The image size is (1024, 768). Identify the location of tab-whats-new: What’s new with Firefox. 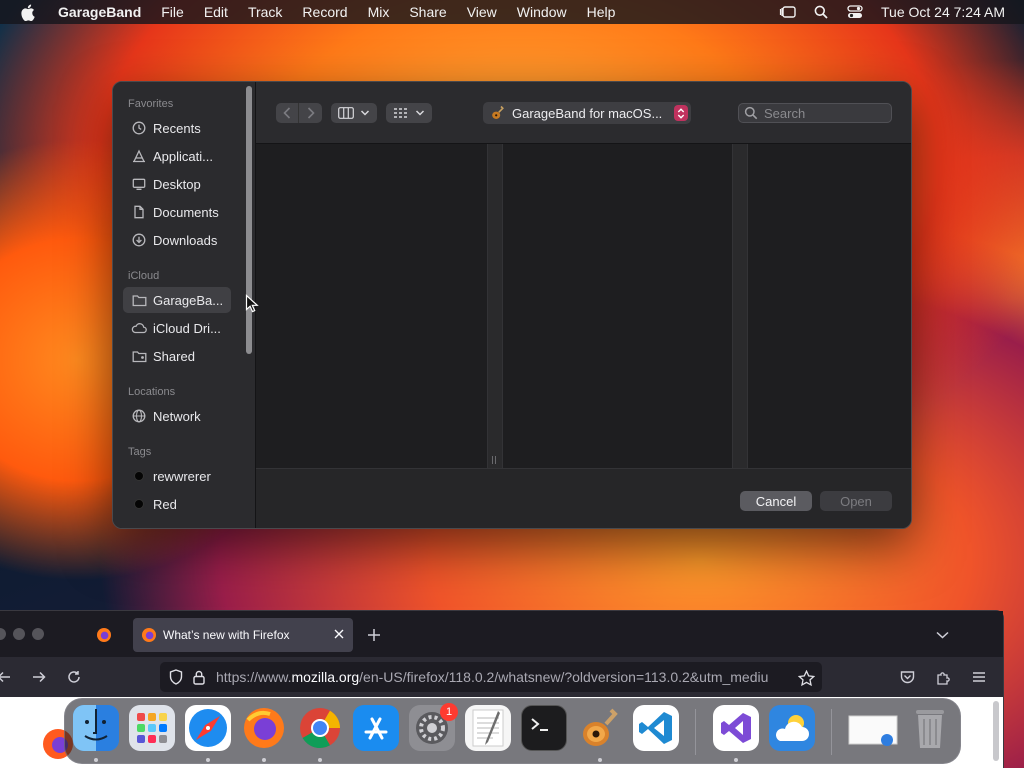
(243, 635).